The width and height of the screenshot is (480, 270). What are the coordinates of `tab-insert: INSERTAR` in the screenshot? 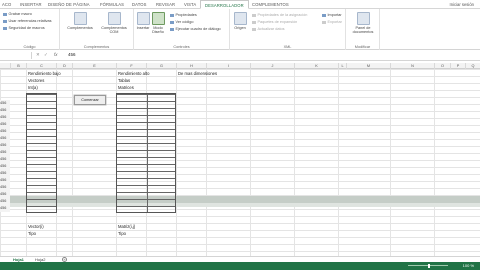 It's located at (31, 4).